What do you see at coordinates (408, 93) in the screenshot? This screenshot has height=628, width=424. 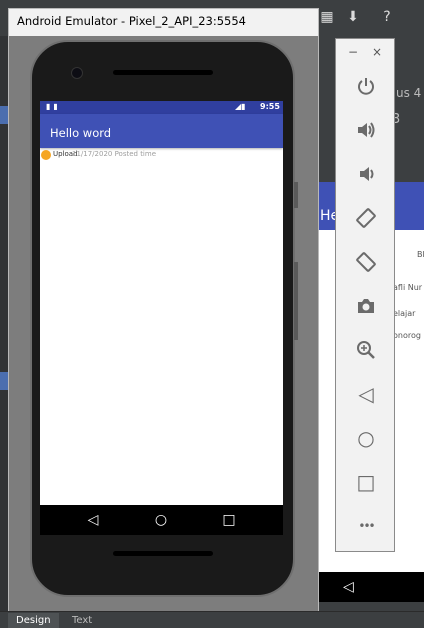 I see `device-selector: us 4` at bounding box center [408, 93].